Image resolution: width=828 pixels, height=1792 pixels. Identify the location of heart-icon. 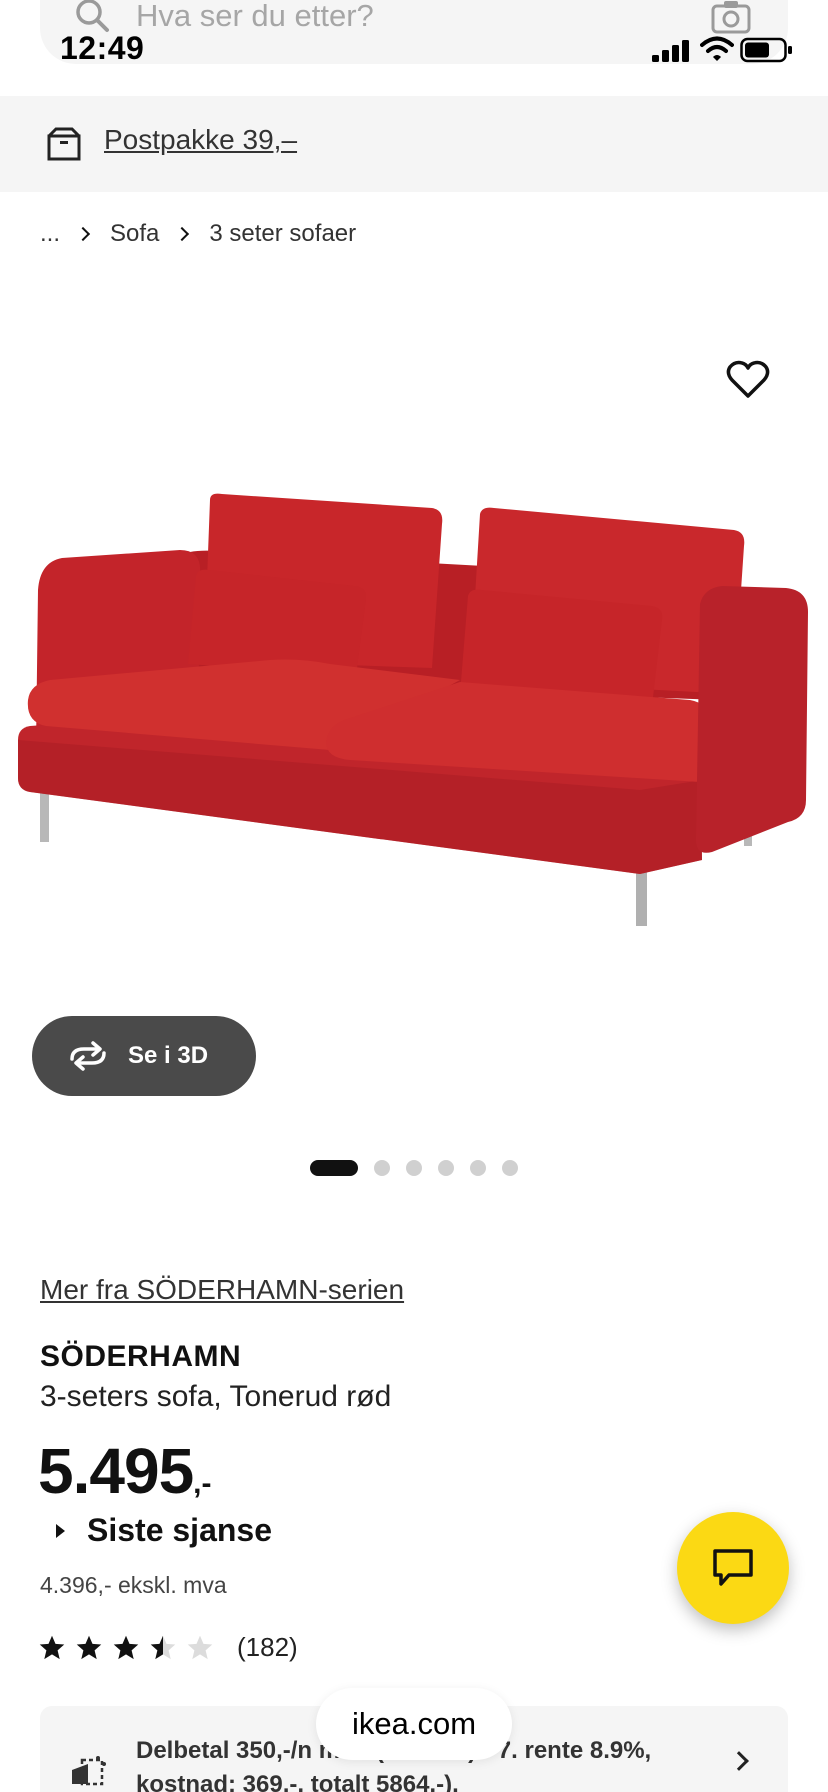
(748, 380).